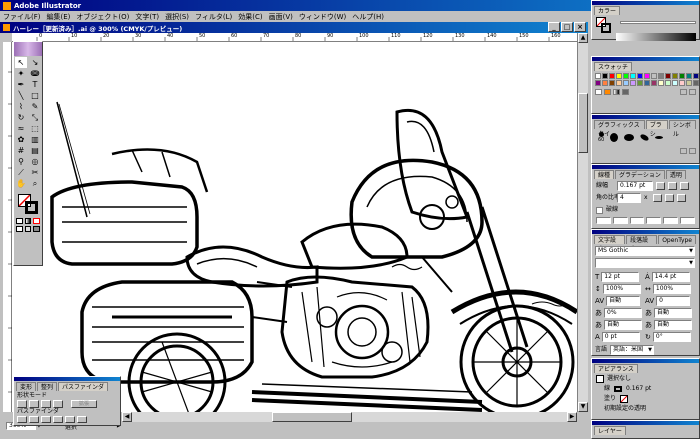  Describe the element at coordinates (21, 161) in the screenshot. I see `eyedropper-tool-icon: ⚲` at that location.